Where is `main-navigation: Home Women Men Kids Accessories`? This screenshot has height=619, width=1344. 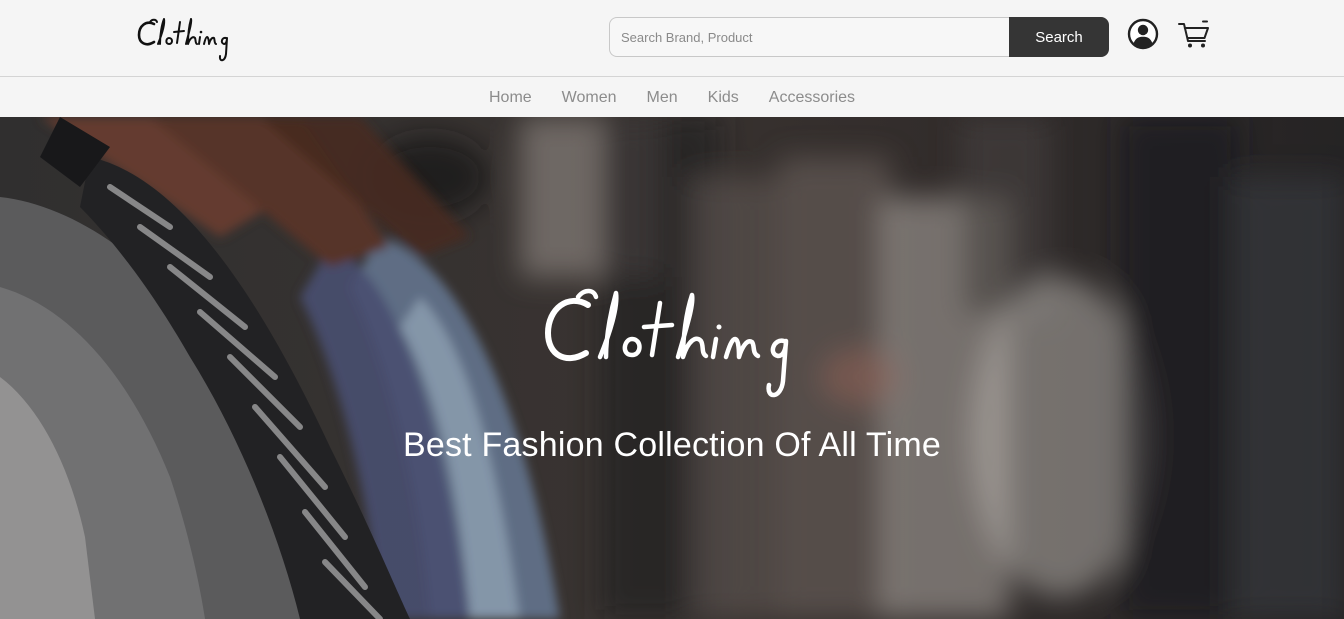
main-navigation: Home Women Men Kids Accessories is located at coordinates (672, 97).